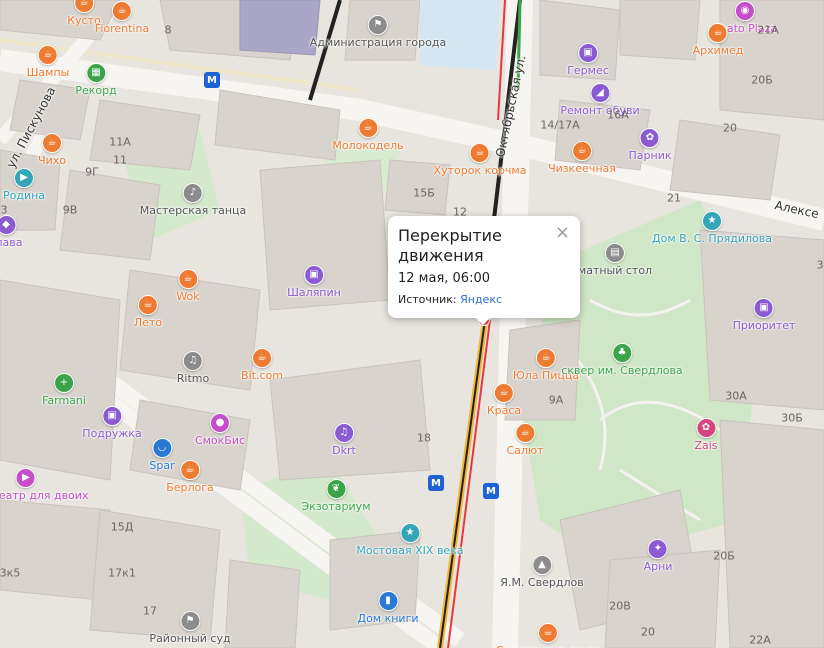 The height and width of the screenshot is (648, 824). I want to click on house-number: 30Б, so click(792, 418).